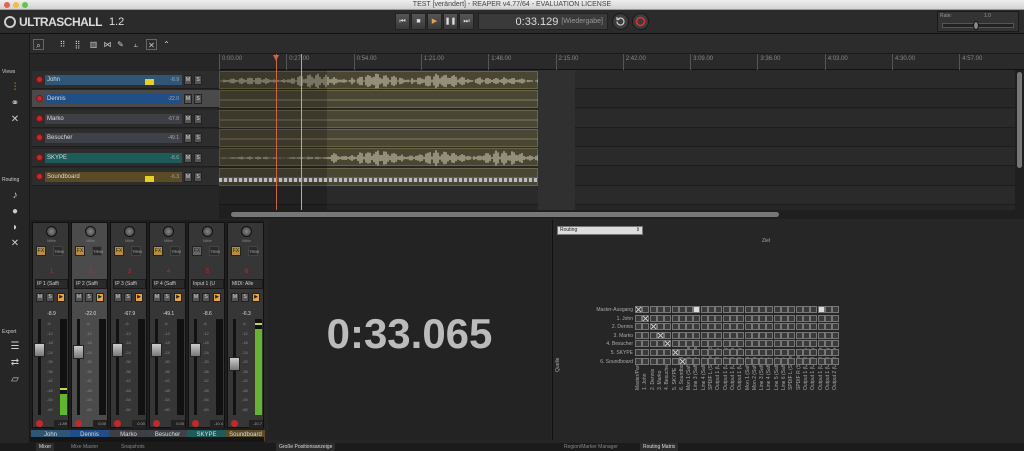  Describe the element at coordinates (591, 447) in the screenshot. I see `tab-region-marker-manager: Region/Marker Manager` at that location.